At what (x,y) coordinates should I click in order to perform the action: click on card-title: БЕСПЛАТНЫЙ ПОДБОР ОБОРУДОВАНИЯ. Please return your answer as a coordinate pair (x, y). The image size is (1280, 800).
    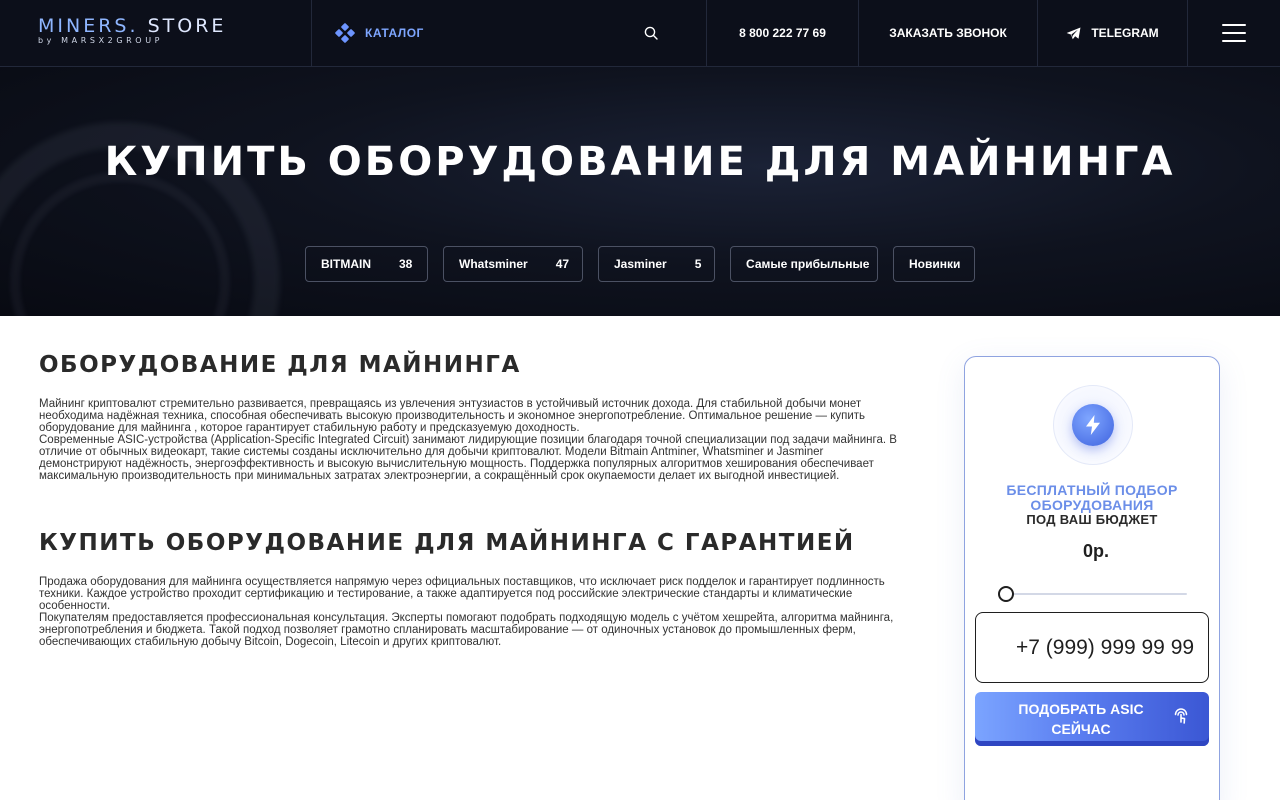
    Looking at the image, I should click on (1092, 497).